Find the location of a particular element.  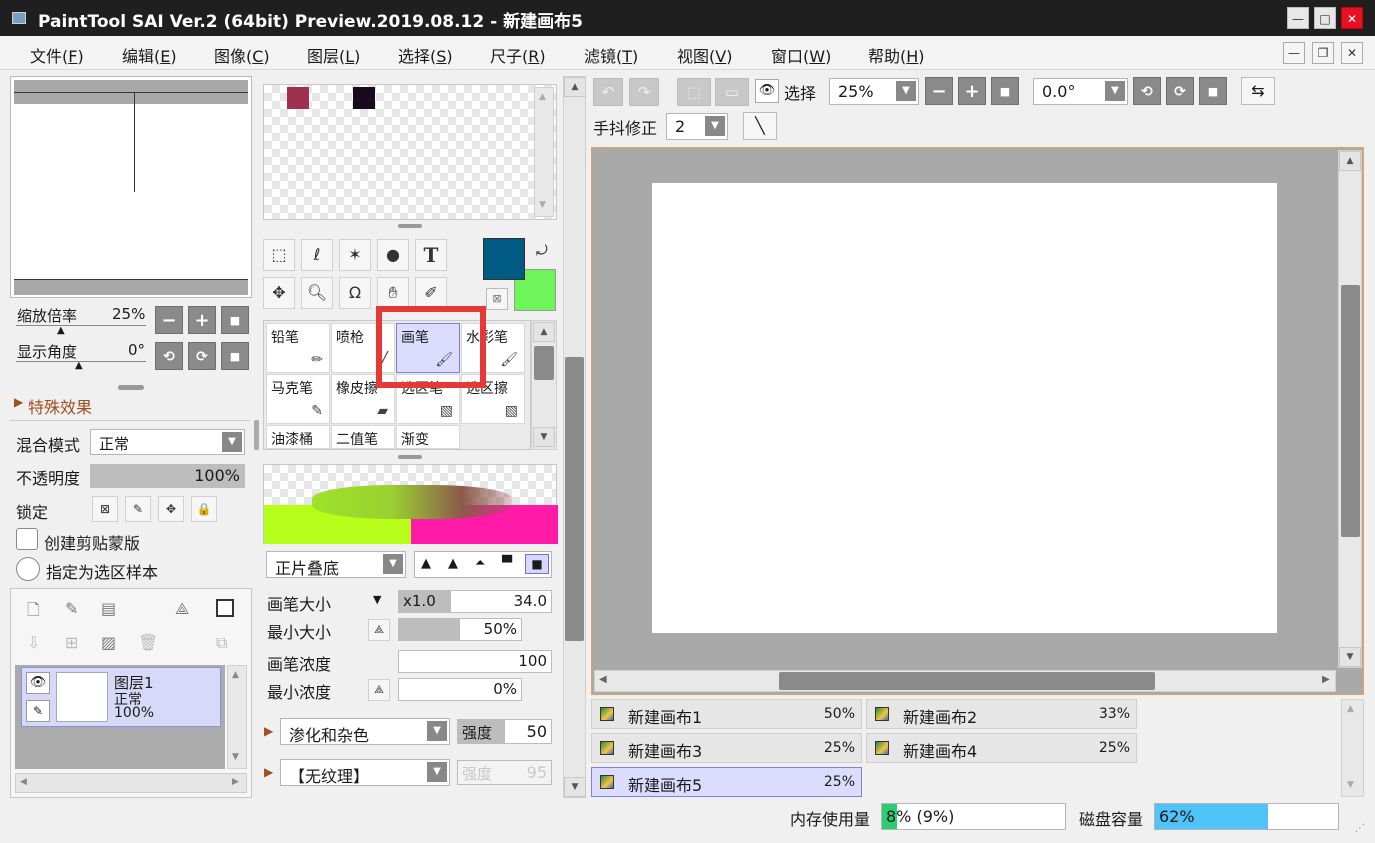

primary-color is located at coordinates (504, 259).